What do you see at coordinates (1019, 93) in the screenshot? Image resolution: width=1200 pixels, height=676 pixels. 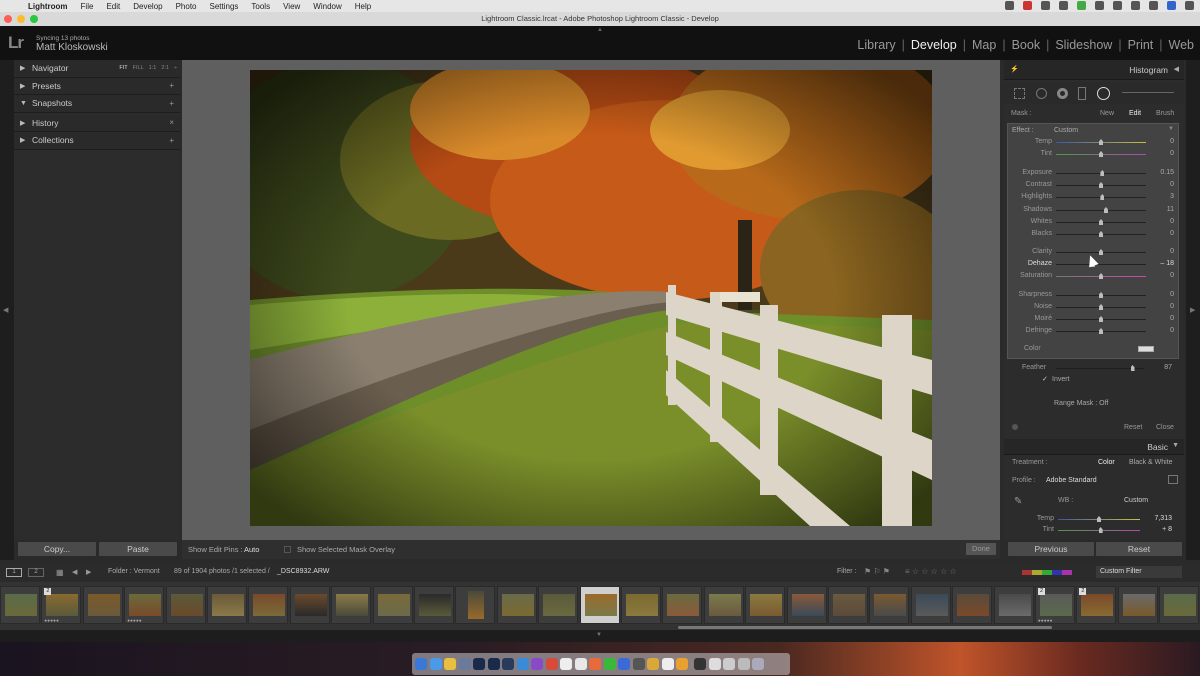 I see `crop-icon` at bounding box center [1019, 93].